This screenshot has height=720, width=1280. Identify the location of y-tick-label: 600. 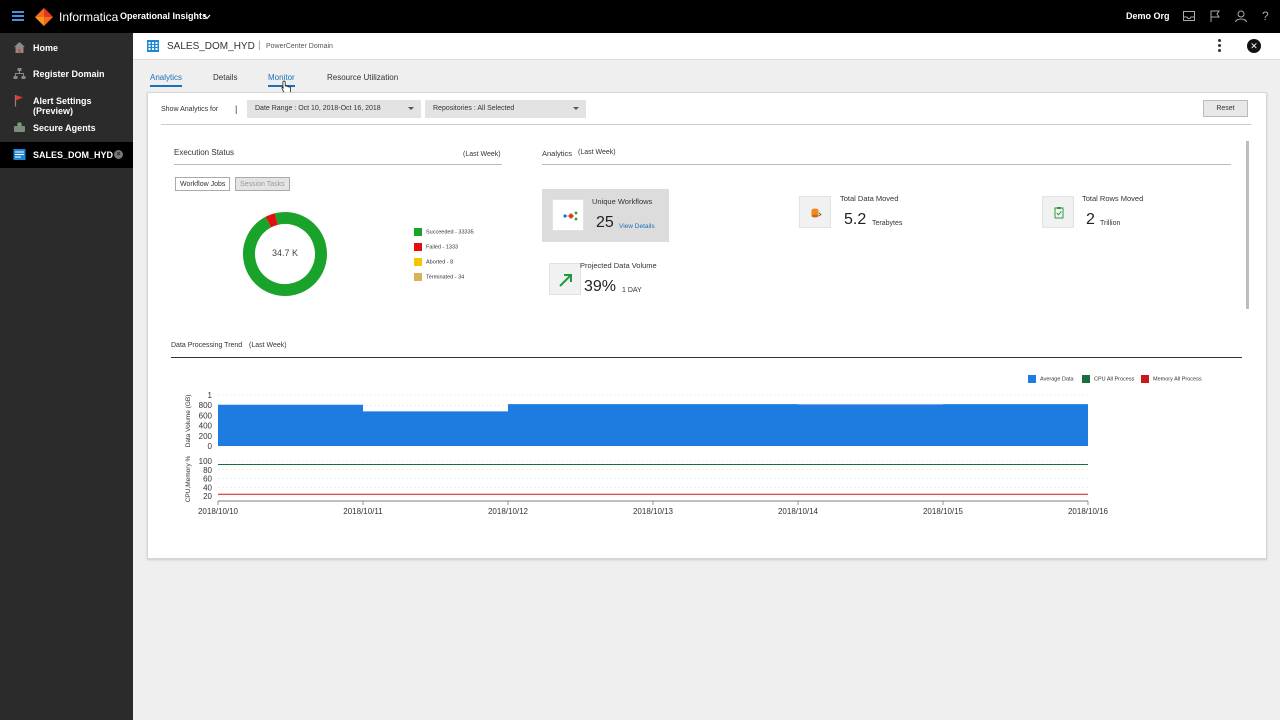
(206, 415).